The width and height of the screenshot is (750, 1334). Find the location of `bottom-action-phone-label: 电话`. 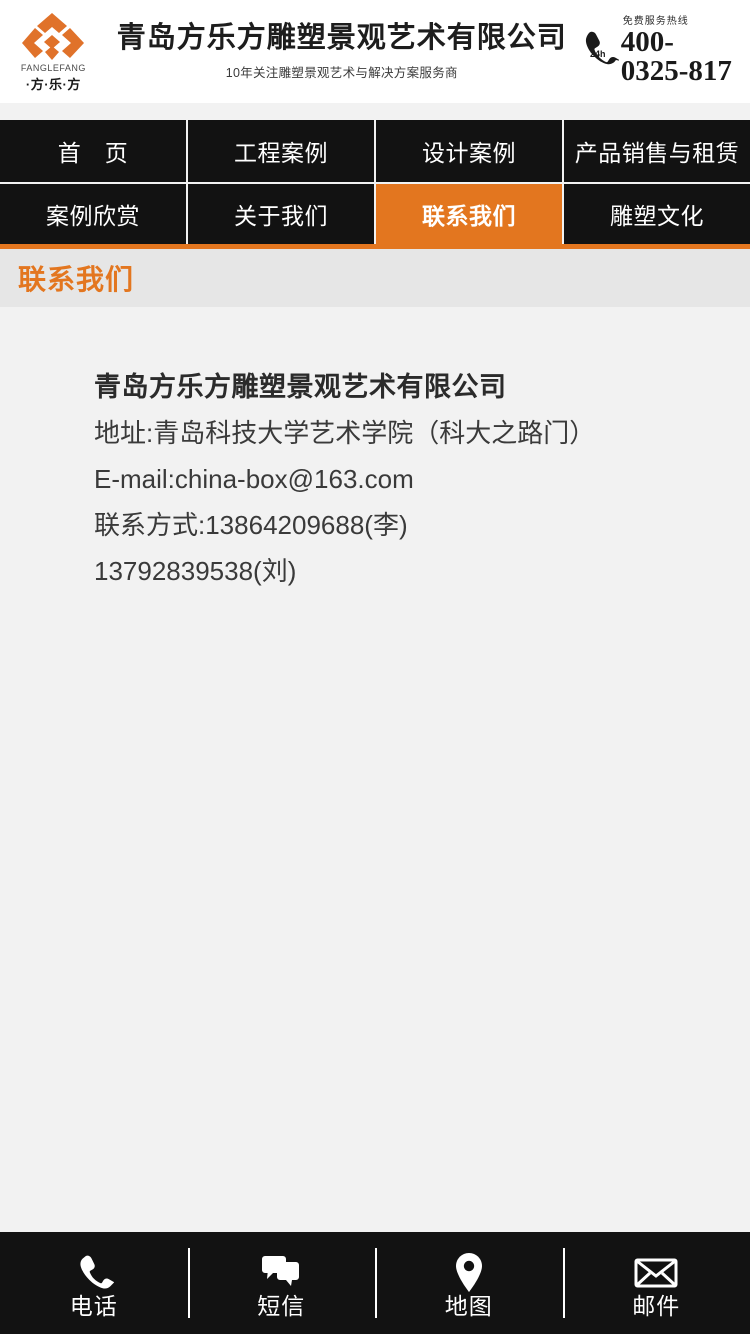

bottom-action-phone-label: 电话 is located at coordinates (93, 1305).